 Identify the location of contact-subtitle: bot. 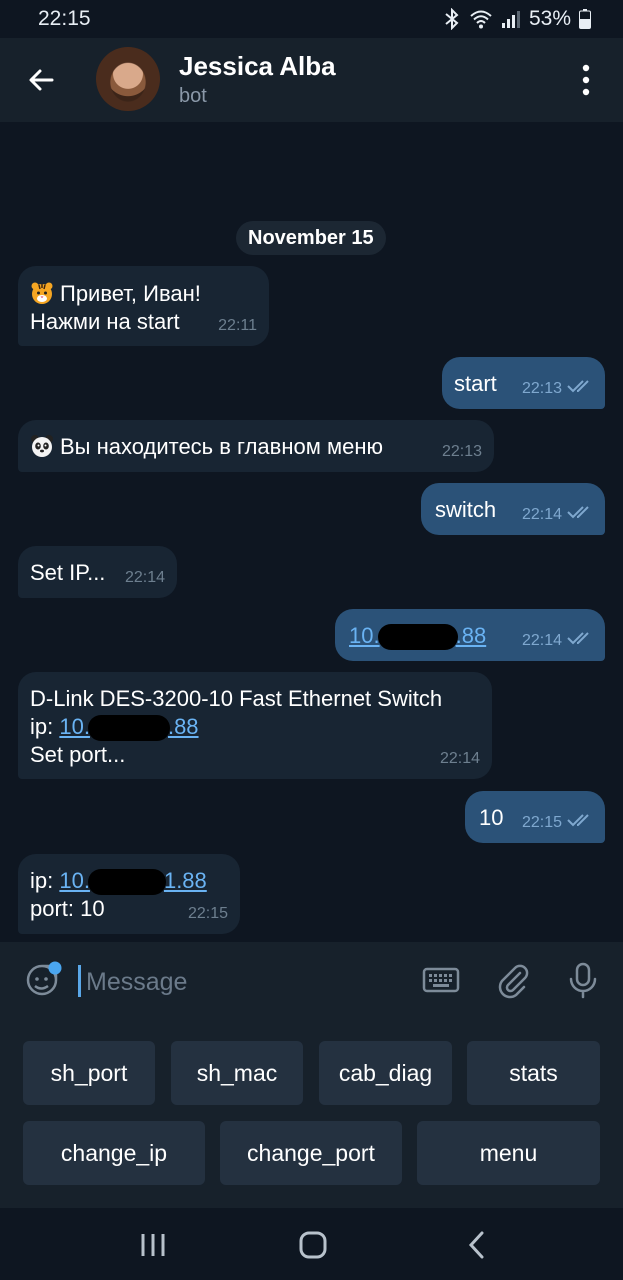
(193, 96).